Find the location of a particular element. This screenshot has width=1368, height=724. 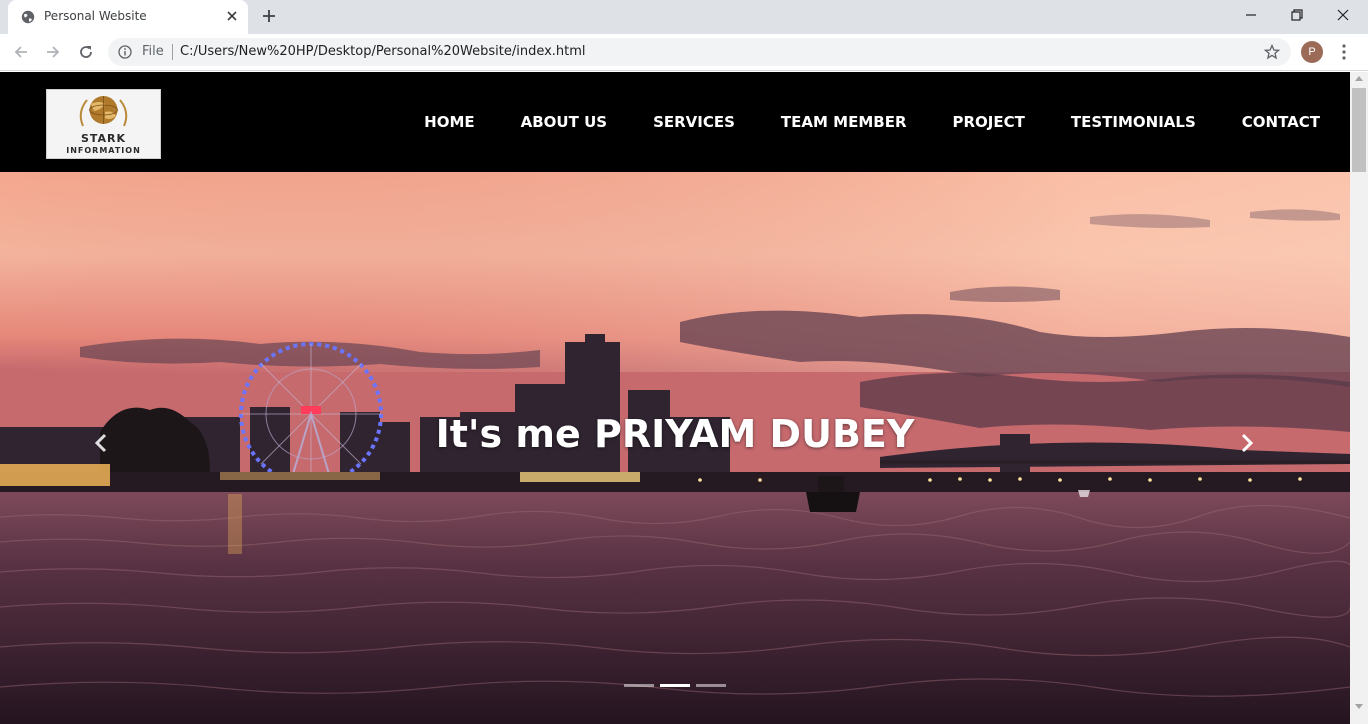

file-scheme-label: File is located at coordinates (153, 51).